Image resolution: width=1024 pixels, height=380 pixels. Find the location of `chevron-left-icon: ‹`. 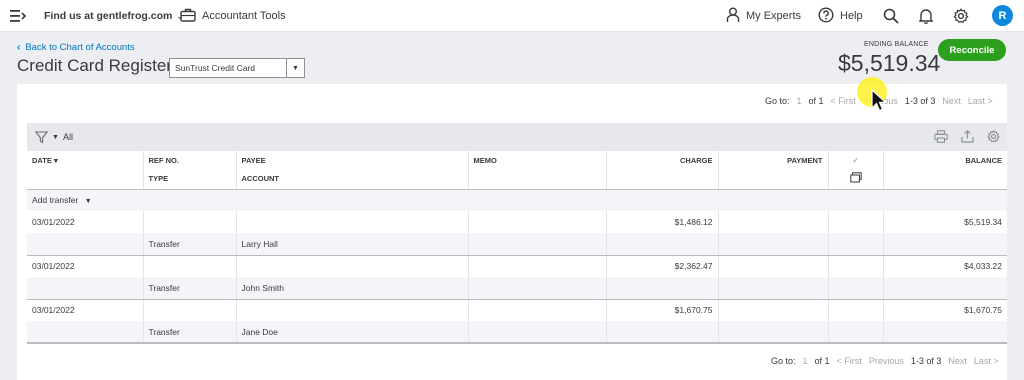

chevron-left-icon: ‹ is located at coordinates (19, 47).